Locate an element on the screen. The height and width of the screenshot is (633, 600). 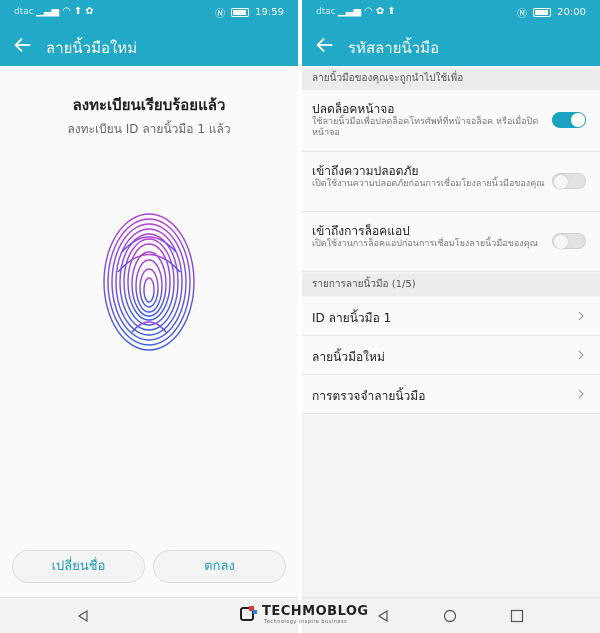
list-item-fingerprint-id-1: ID ลายนิ้วมือ 1 is located at coordinates (451, 316).